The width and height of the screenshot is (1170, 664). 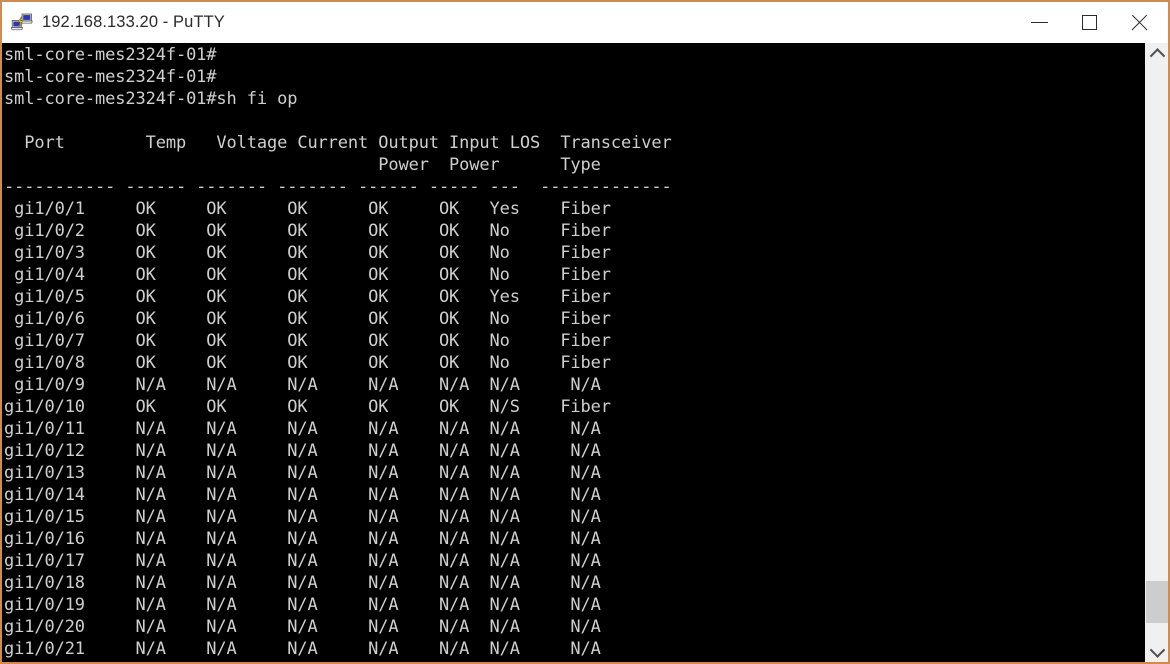 What do you see at coordinates (307, 319) in the screenshot?
I see `terminal-line: gi1/0/6 OK OK OK OK OK No Fiber` at bounding box center [307, 319].